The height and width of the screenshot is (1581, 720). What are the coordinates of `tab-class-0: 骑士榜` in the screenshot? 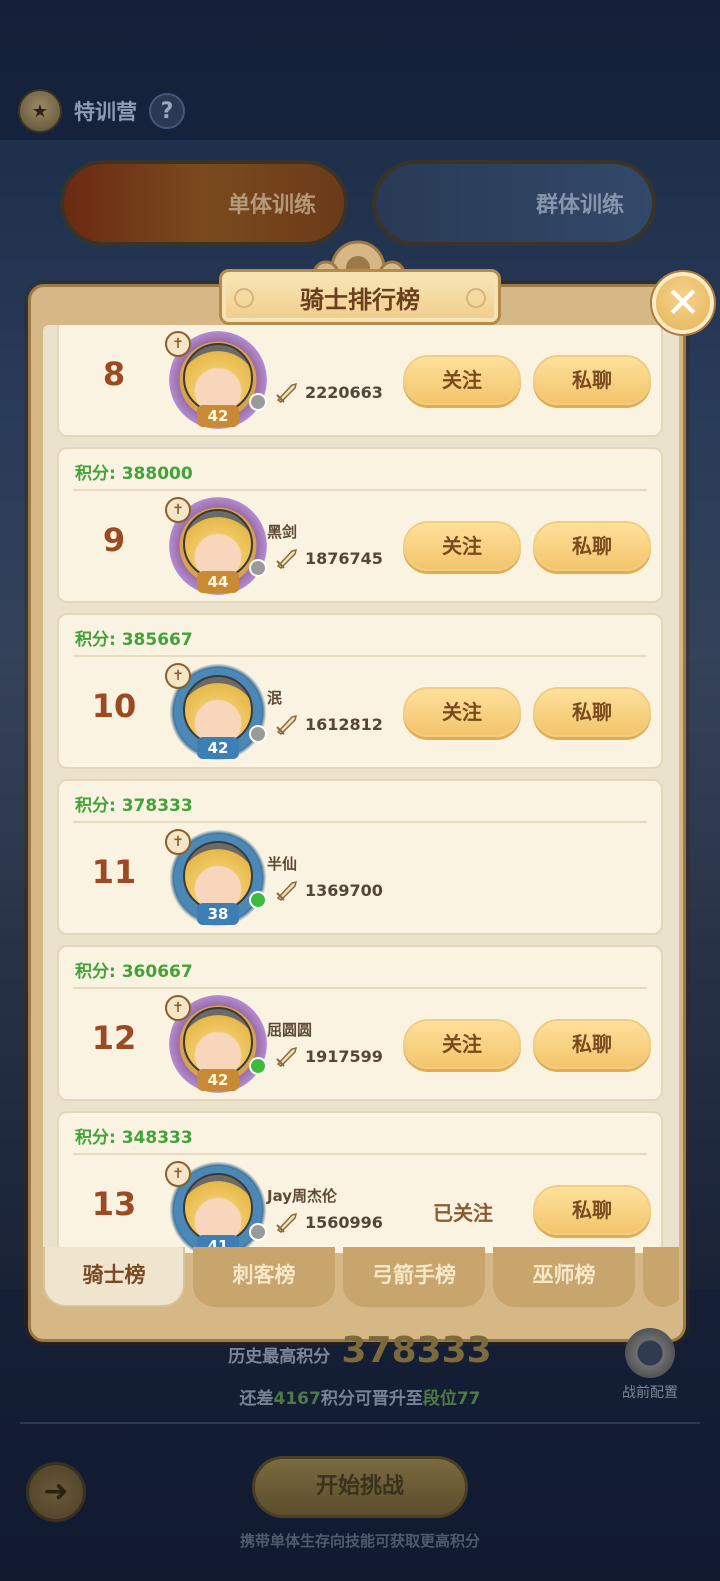 It's located at (114, 1277).